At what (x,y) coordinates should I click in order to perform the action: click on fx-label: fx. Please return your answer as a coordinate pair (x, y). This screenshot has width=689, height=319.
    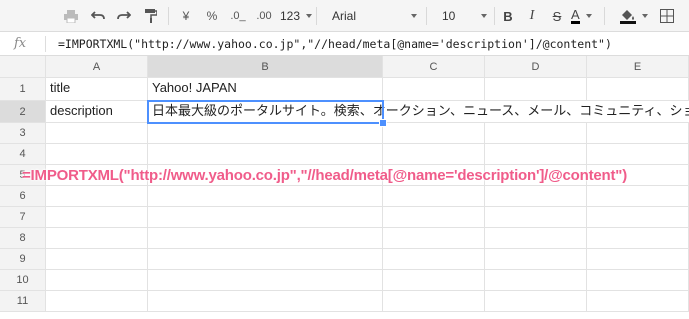
    Looking at the image, I should click on (20, 43).